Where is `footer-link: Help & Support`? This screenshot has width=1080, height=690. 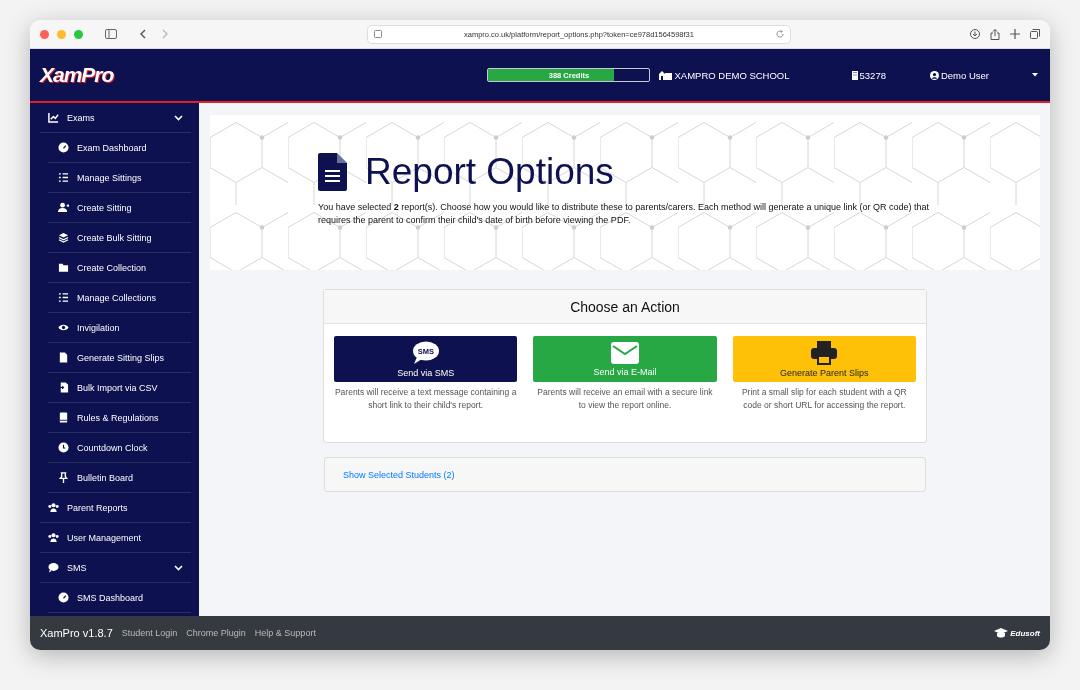
footer-link: Help & Support is located at coordinates (285, 633).